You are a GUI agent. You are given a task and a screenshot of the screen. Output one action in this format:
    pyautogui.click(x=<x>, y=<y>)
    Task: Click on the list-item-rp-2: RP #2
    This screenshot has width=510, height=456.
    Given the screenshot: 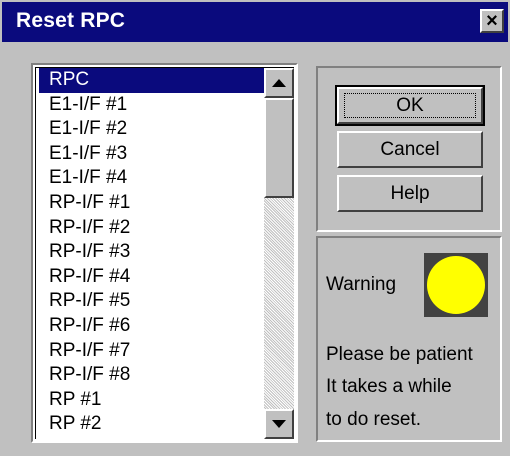 What is the action you would take?
    pyautogui.click(x=150, y=424)
    